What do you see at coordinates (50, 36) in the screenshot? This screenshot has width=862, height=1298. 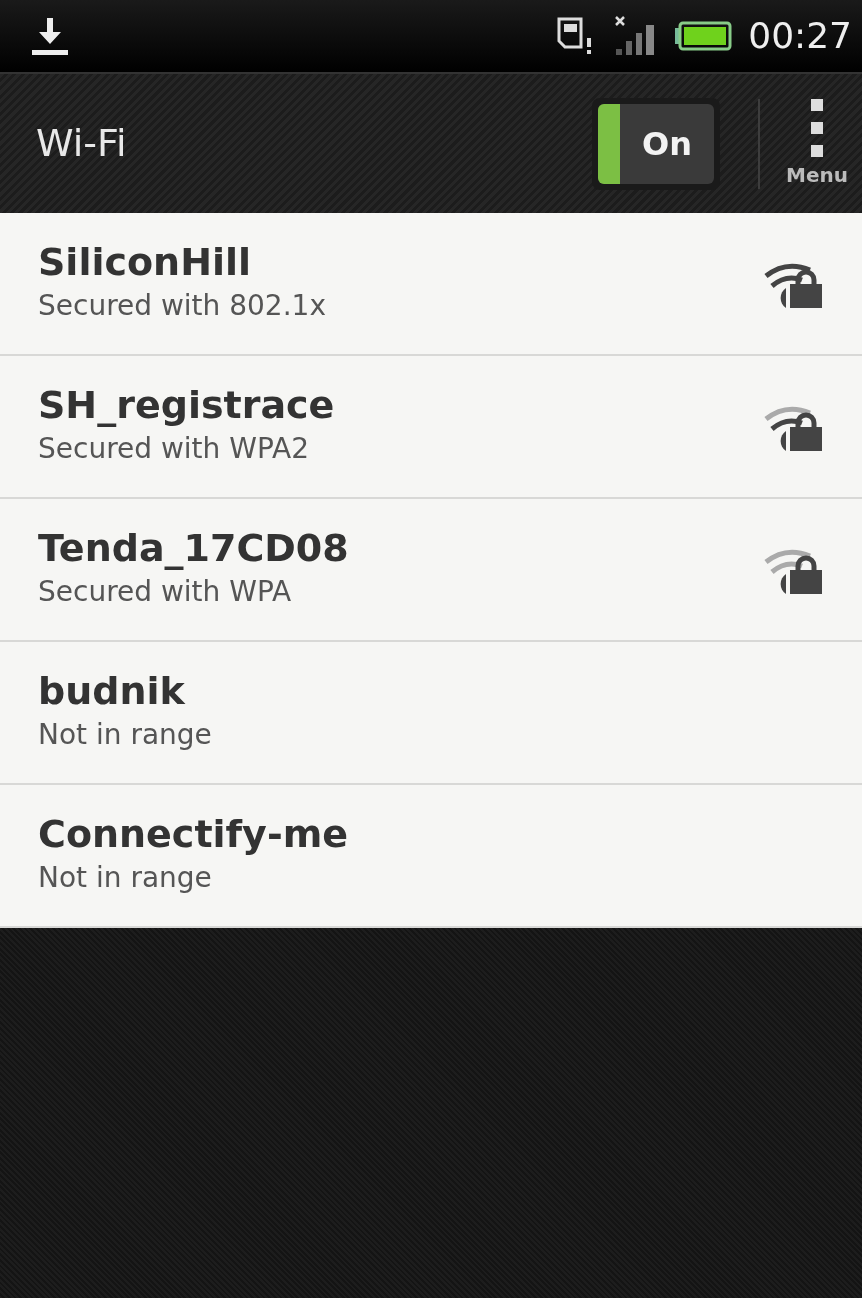 I see `download-icon` at bounding box center [50, 36].